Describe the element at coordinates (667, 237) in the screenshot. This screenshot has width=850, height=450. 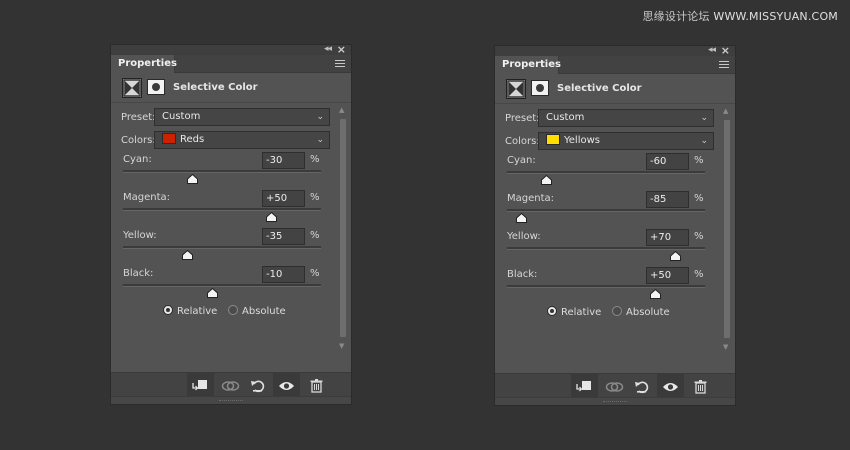
I see `yellow-value-input: +70` at that location.